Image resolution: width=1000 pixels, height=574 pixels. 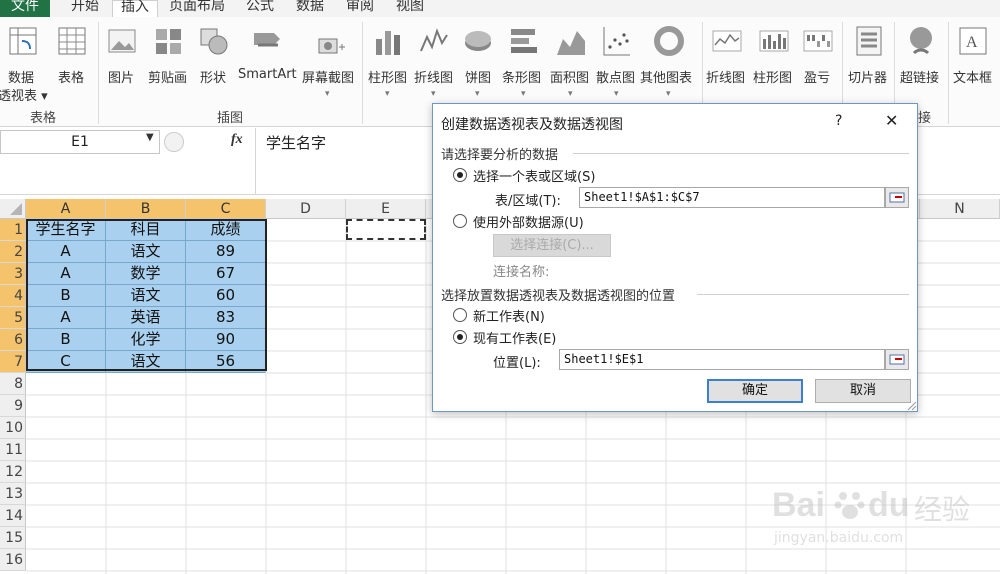 What do you see at coordinates (921, 61) in the screenshot?
I see `hyperlink-button: 超链接` at bounding box center [921, 61].